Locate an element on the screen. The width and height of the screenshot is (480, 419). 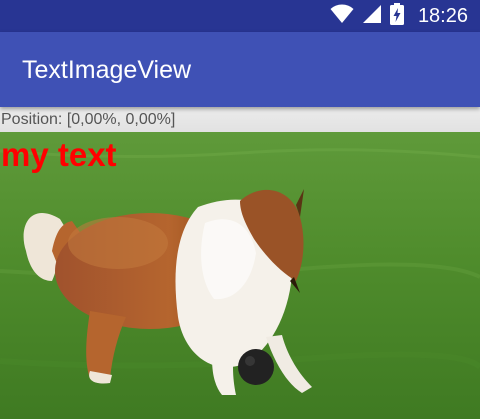
app-title: TextImageView is located at coordinates (107, 70).